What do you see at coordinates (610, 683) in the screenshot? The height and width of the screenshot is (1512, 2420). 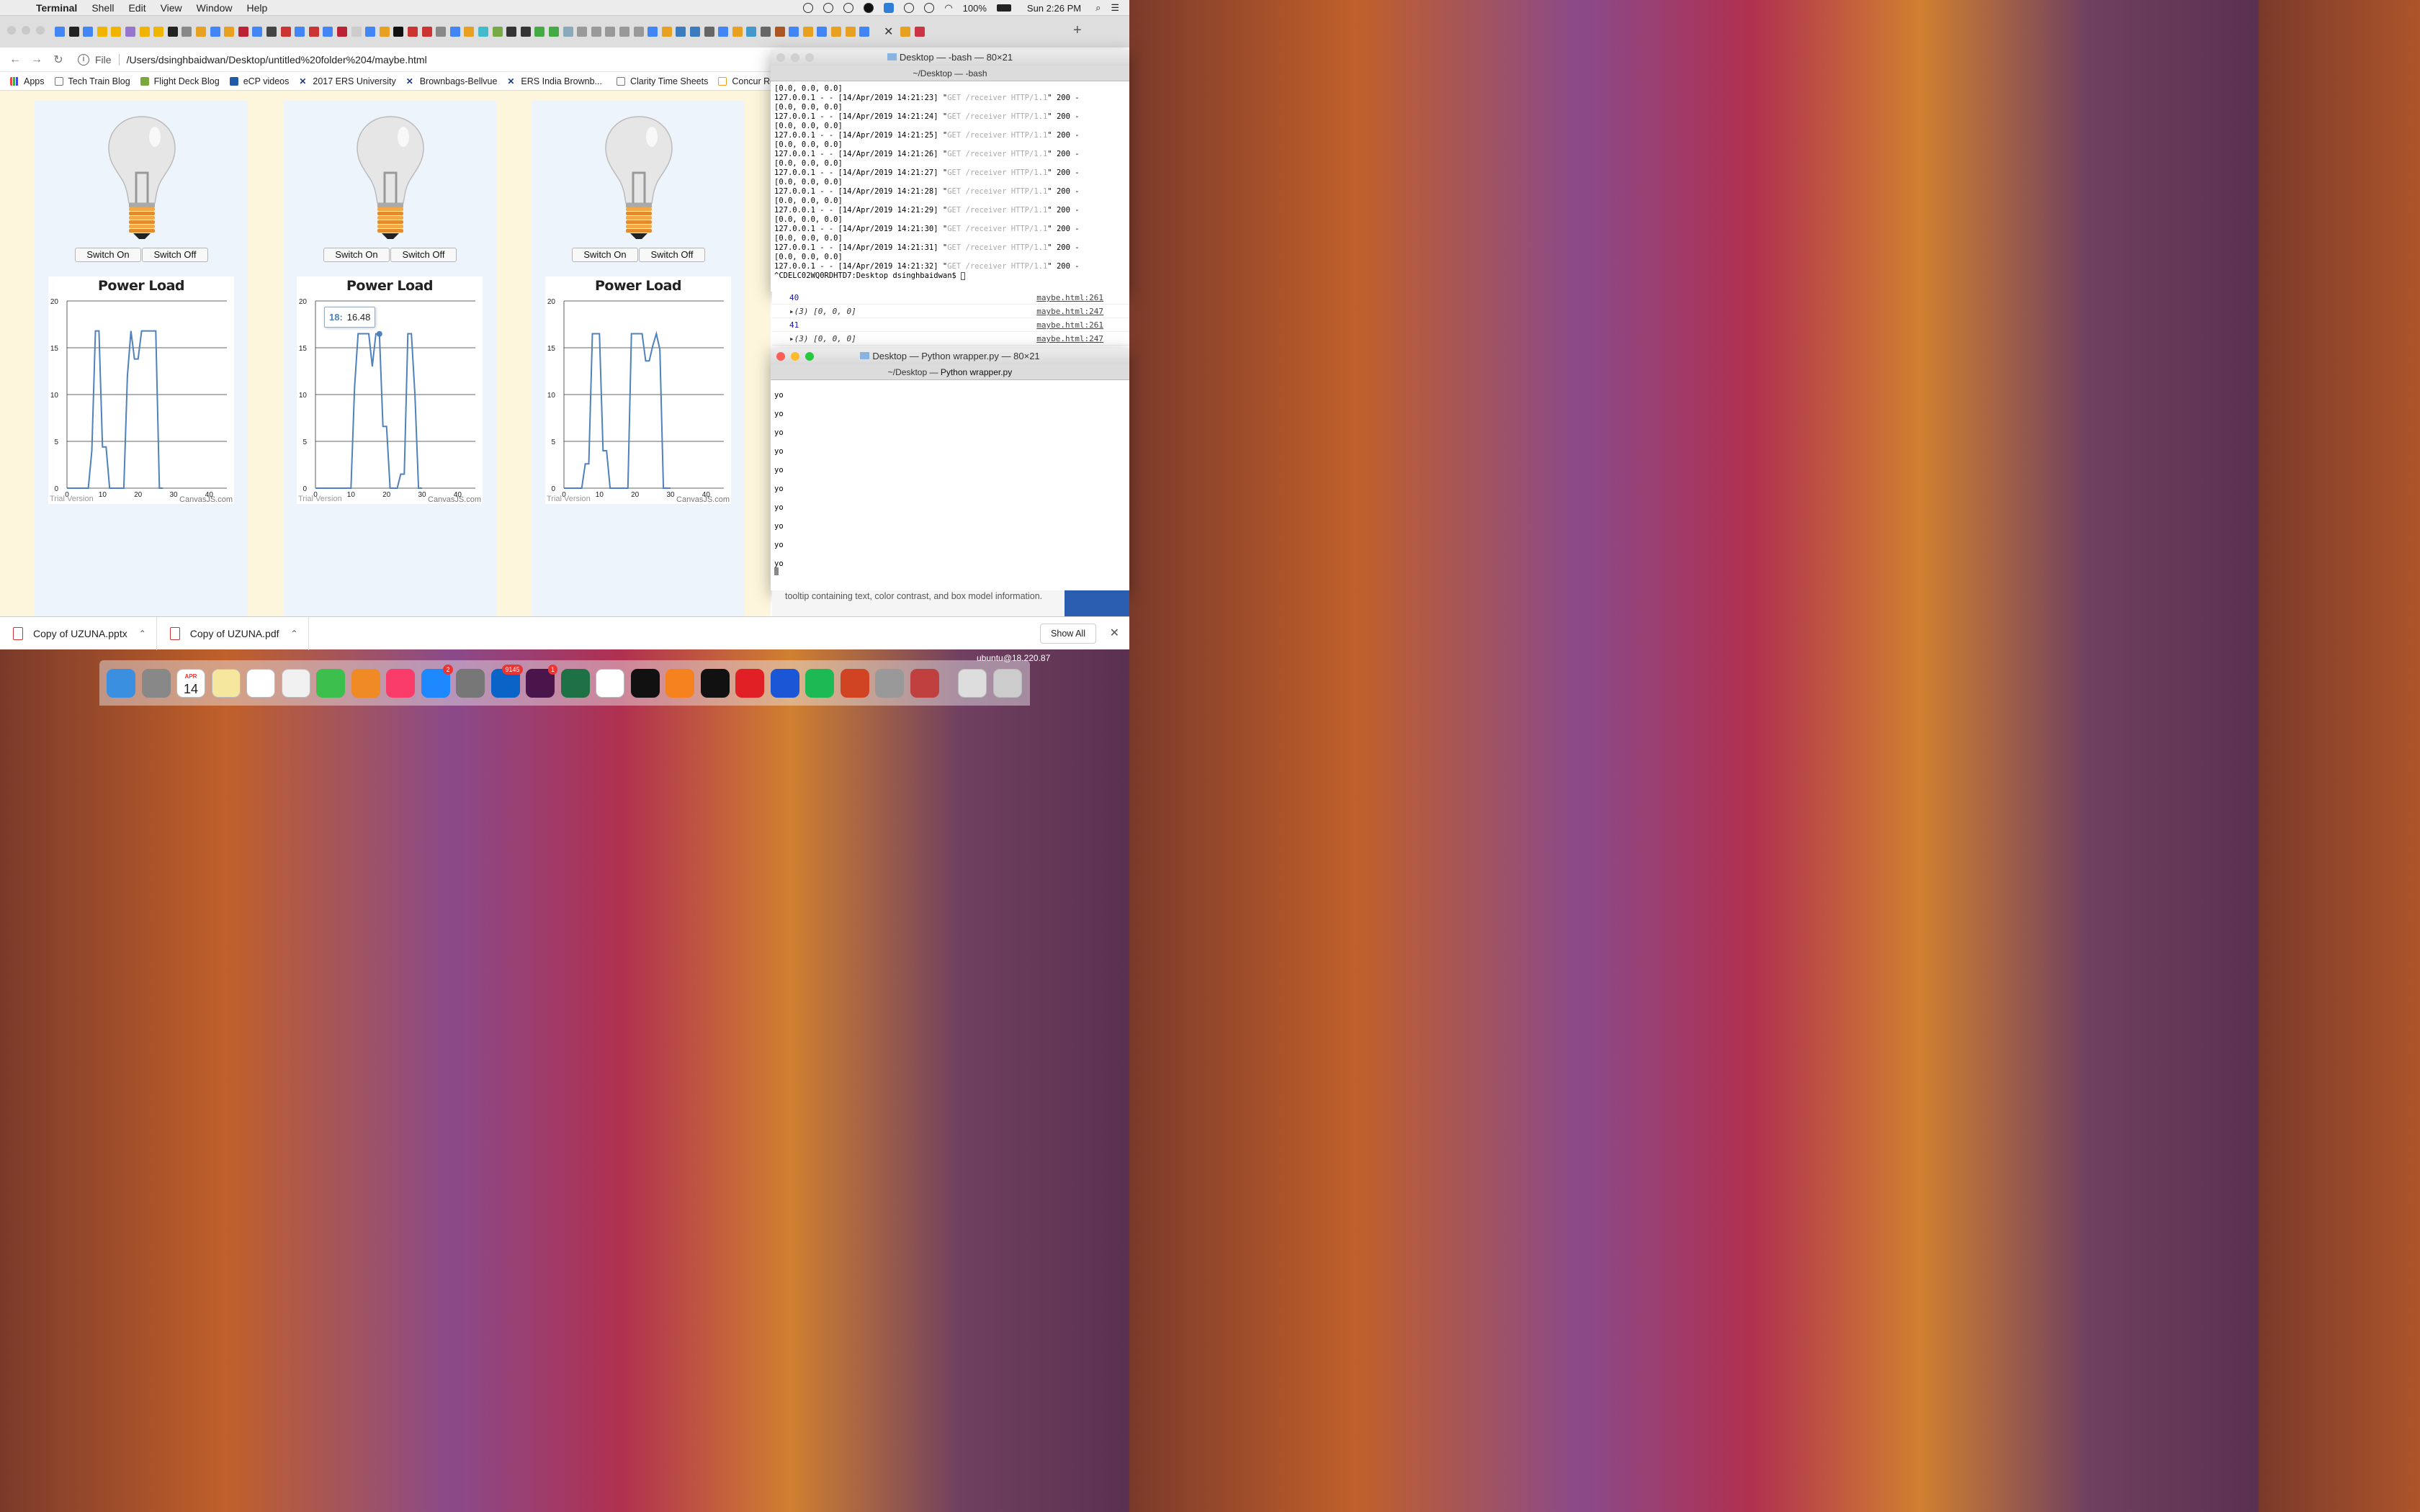 I see `dock-chrome-icon` at bounding box center [610, 683].